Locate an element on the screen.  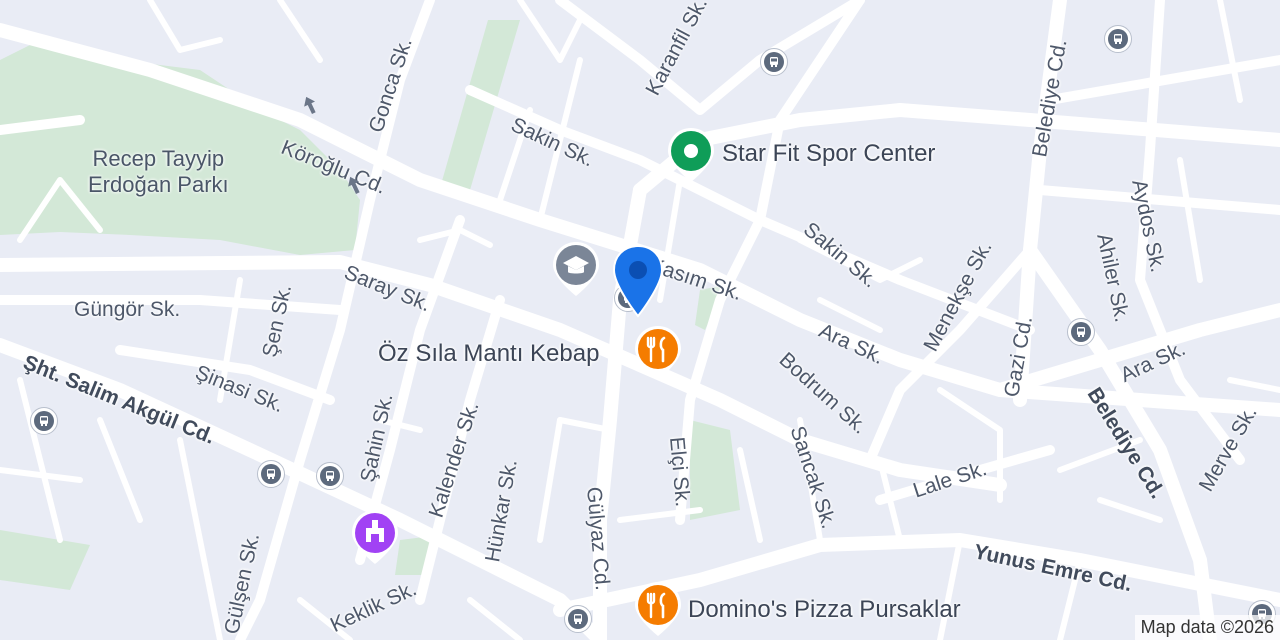
street-label-gungor: Güngör Sk. is located at coordinates (127, 309).